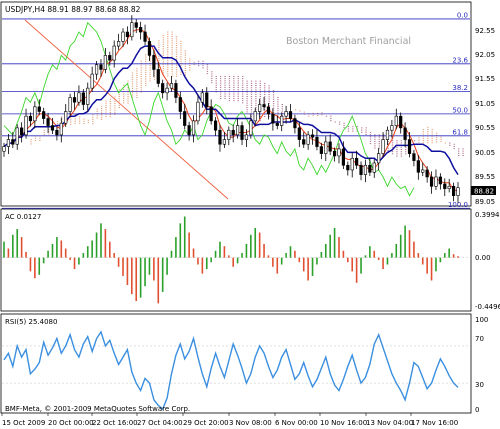 The height and width of the screenshot is (429, 500). I want to click on time-tick: 22 Oct 16:00, so click(115, 423).